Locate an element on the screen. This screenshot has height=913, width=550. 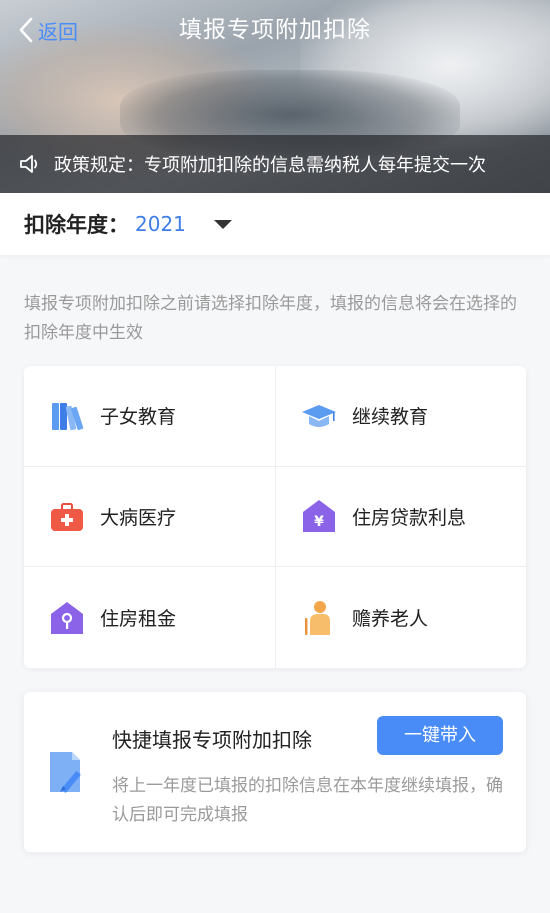
year-hint-text: 填报专项附加扣除之前请选择扣除年度，填报的信息将会在选择的扣除年度中生效 is located at coordinates (270, 318).